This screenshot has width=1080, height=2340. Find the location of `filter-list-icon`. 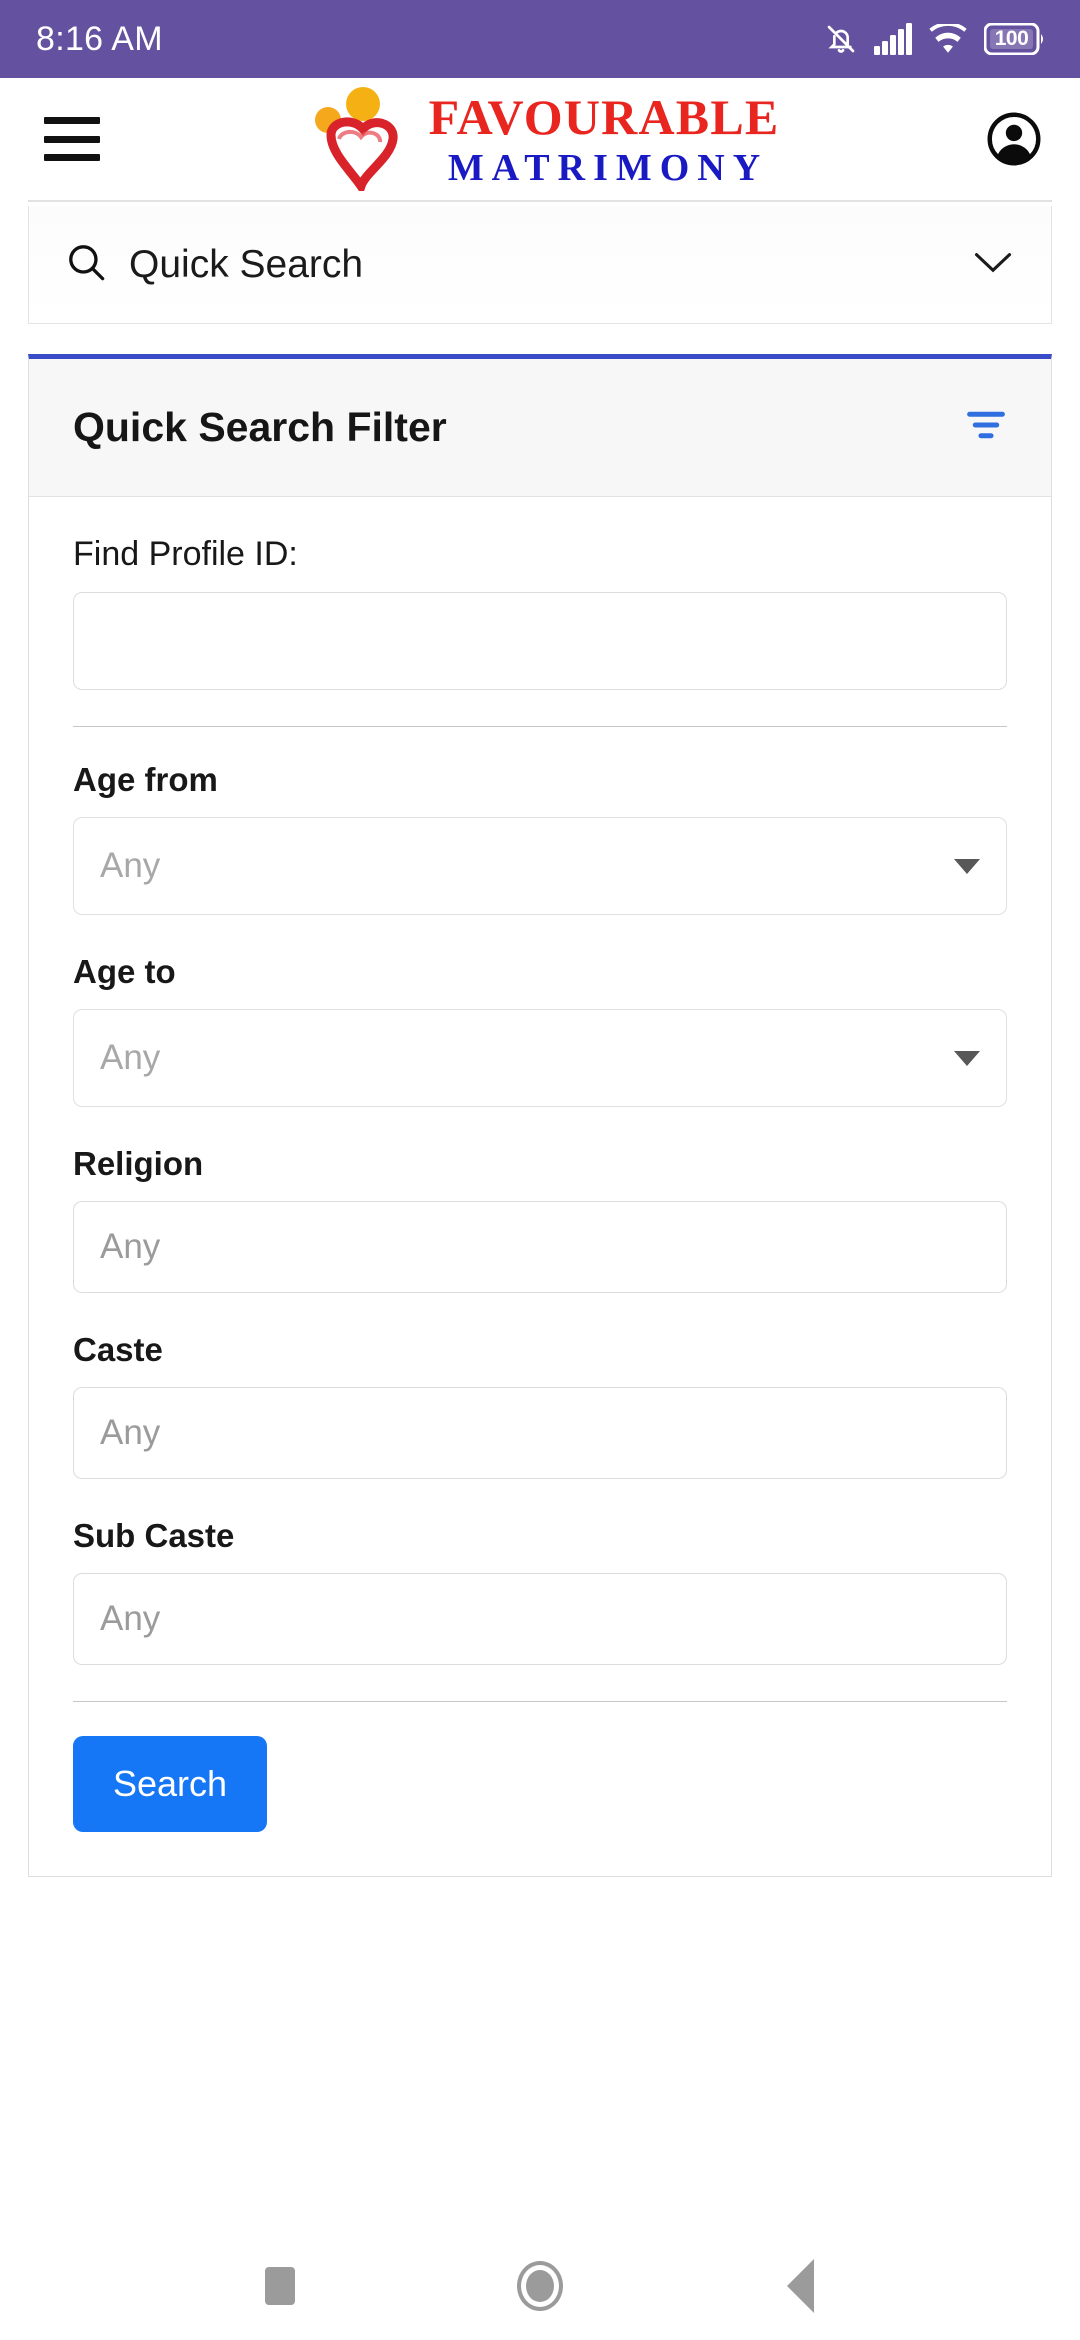

filter-list-icon is located at coordinates (986, 427).